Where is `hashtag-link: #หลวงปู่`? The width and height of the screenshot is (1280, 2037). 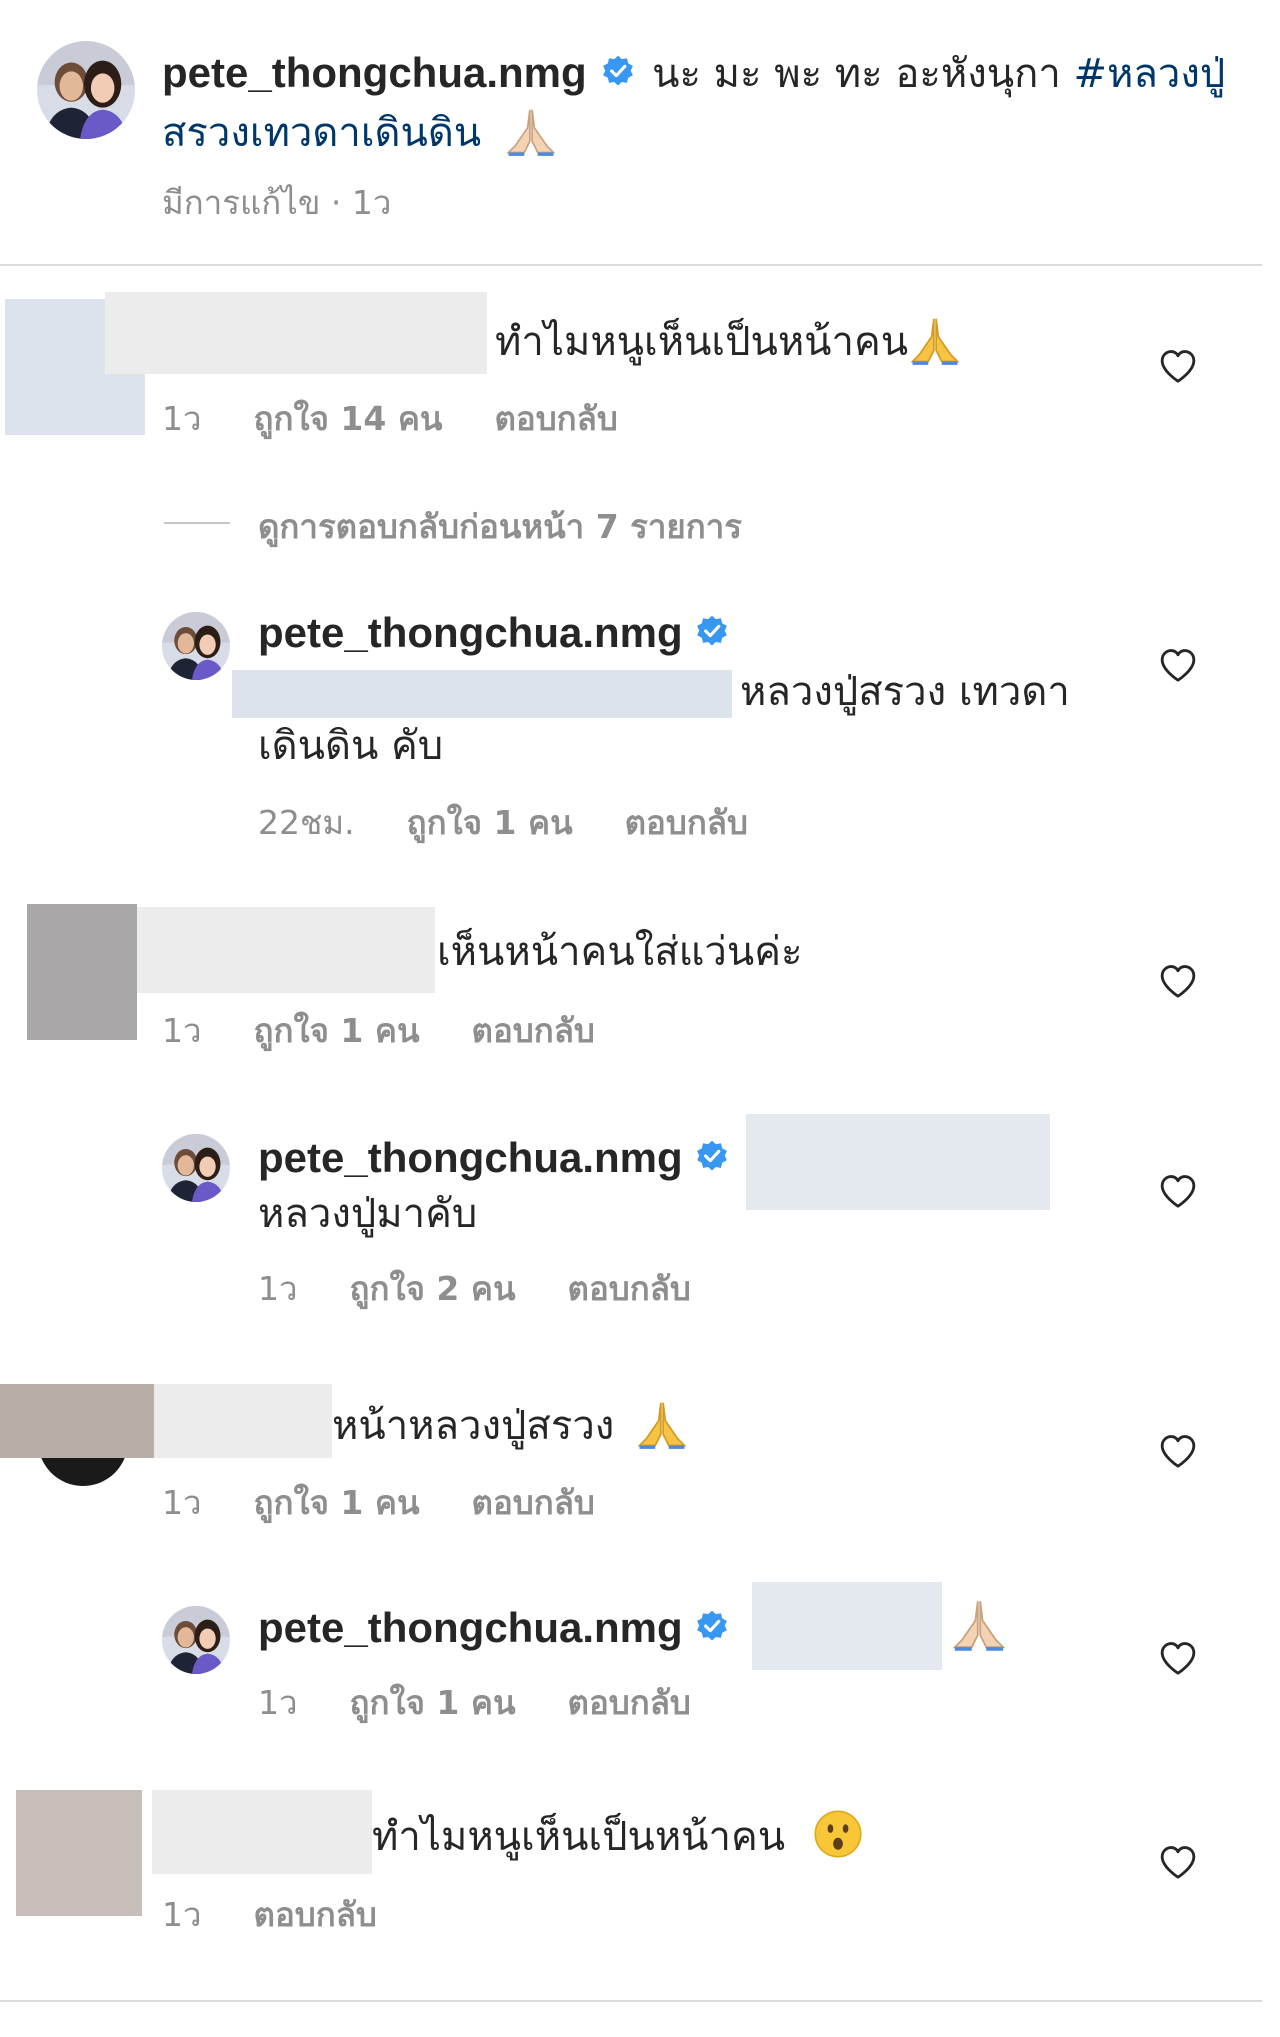
hashtag-link: #หลวงปู่ is located at coordinates (1150, 74).